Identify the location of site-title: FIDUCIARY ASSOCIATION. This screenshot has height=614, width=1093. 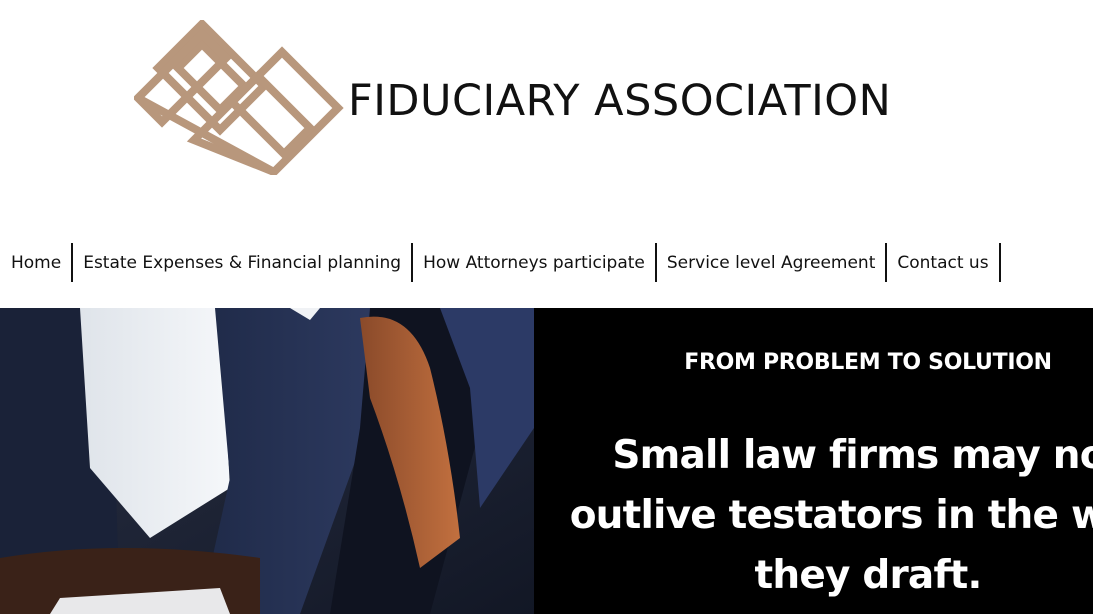
(619, 101).